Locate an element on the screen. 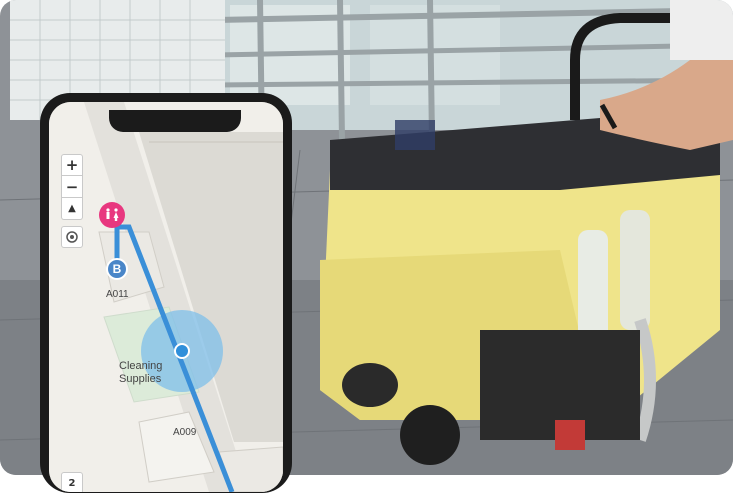 The width and height of the screenshot is (733, 493). destination-marker-b: B is located at coordinates (117, 269).